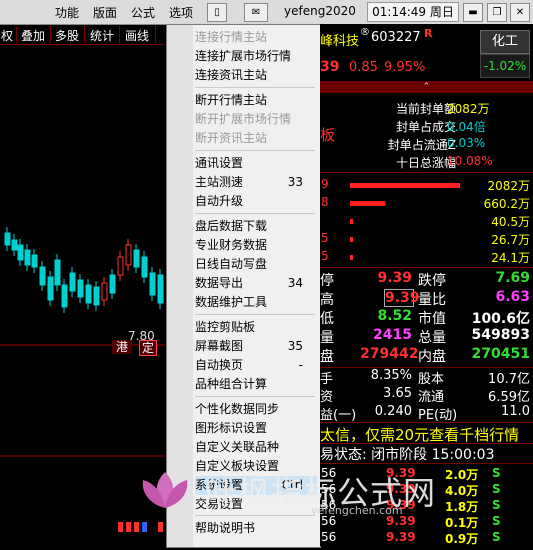  Describe the element at coordinates (509, 379) in the screenshot. I see `fund-value: 10.7亿` at that location.